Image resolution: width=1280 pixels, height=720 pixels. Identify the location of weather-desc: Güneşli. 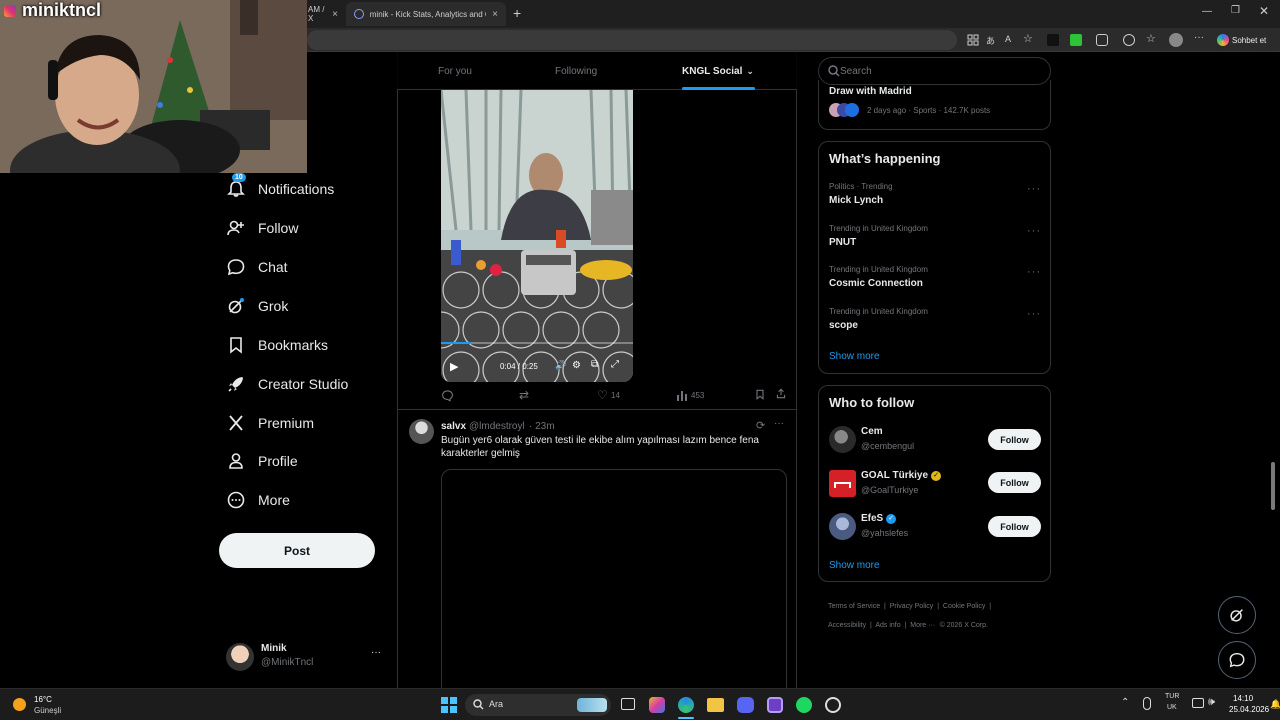
(47, 710).